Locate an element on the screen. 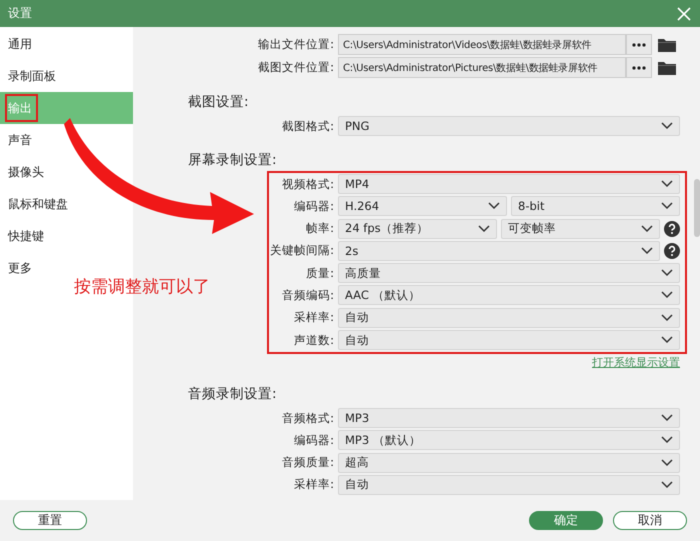 Image resolution: width=700 pixels, height=541 pixels. dropdown: 超高 is located at coordinates (509, 462).